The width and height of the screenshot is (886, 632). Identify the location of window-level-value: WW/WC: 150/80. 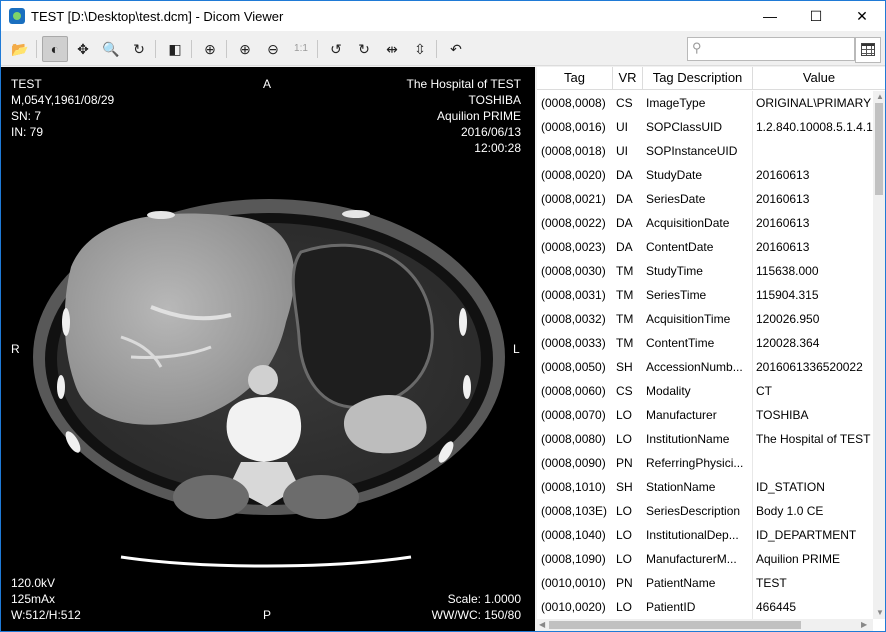
(476, 615).